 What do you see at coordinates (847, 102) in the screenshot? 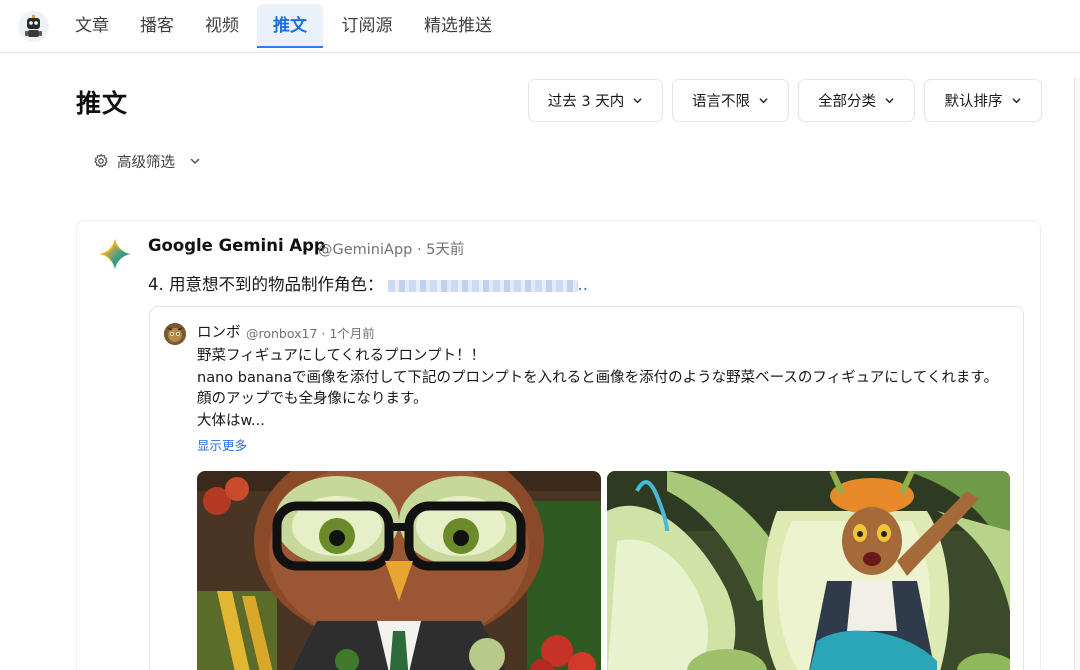
I see `category-filter-label: 全部分类` at bounding box center [847, 102].